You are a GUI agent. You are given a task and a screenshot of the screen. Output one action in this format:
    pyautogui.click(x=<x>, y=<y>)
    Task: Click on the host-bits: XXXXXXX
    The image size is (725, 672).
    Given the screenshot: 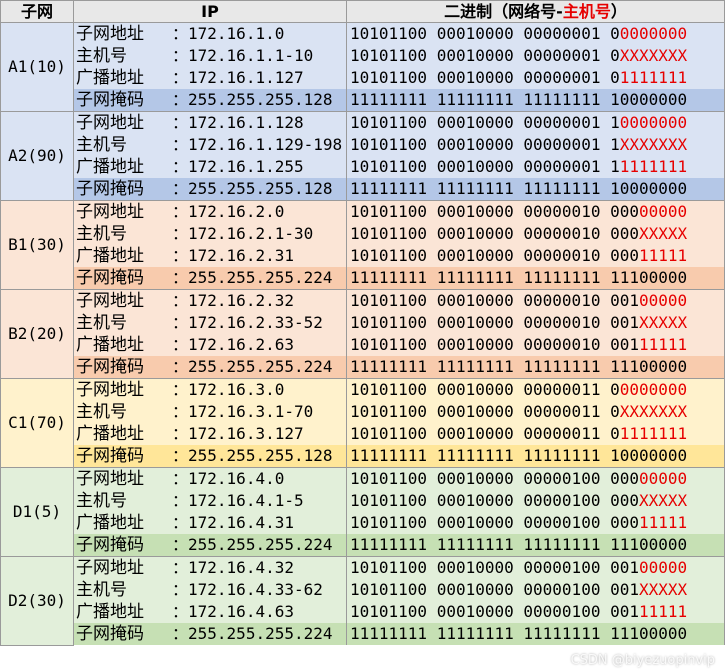 What is the action you would take?
    pyautogui.click(x=653, y=144)
    